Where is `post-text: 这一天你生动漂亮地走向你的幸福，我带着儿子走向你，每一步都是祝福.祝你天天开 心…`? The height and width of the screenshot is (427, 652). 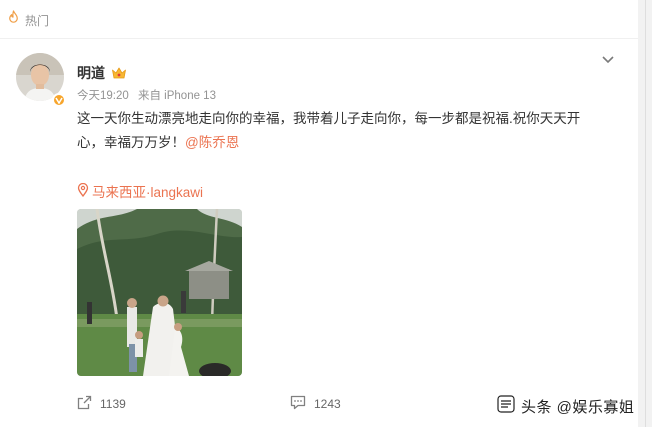 post-text: 这一天你生动漂亮地走向你的幸福，我带着儿子走向你，每一步都是祝福.祝你天天开 心… is located at coordinates (337, 131).